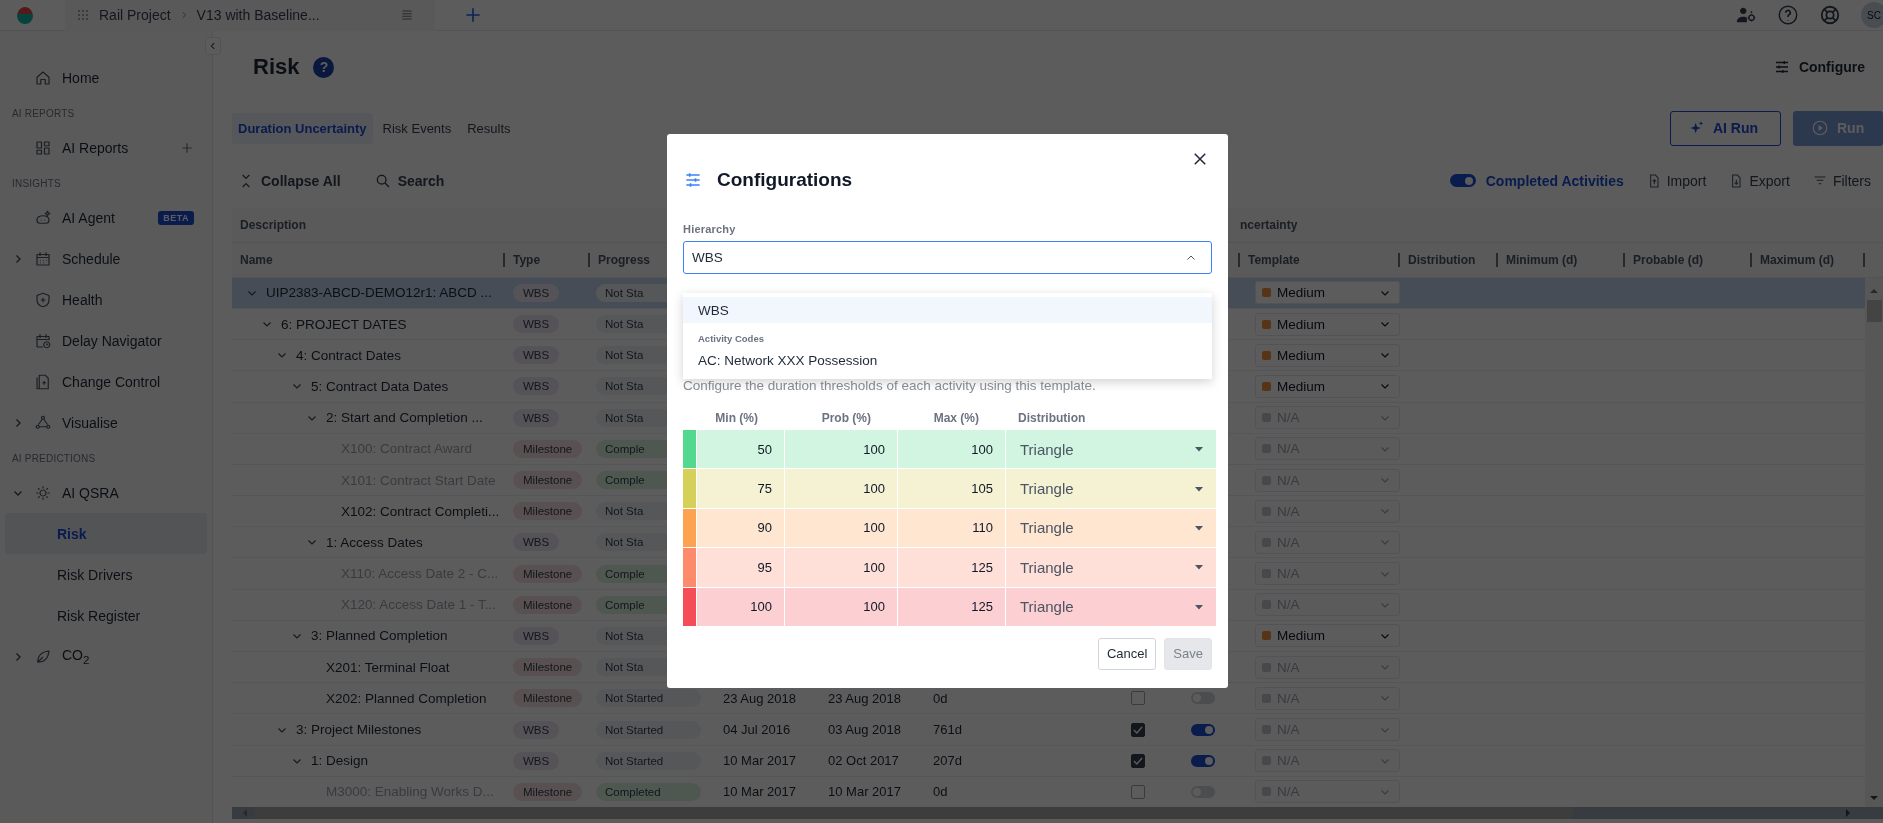 The image size is (1883, 823). Describe the element at coordinates (106, 574) in the screenshot. I see `sidebar-subitem: Risk Drivers` at that location.